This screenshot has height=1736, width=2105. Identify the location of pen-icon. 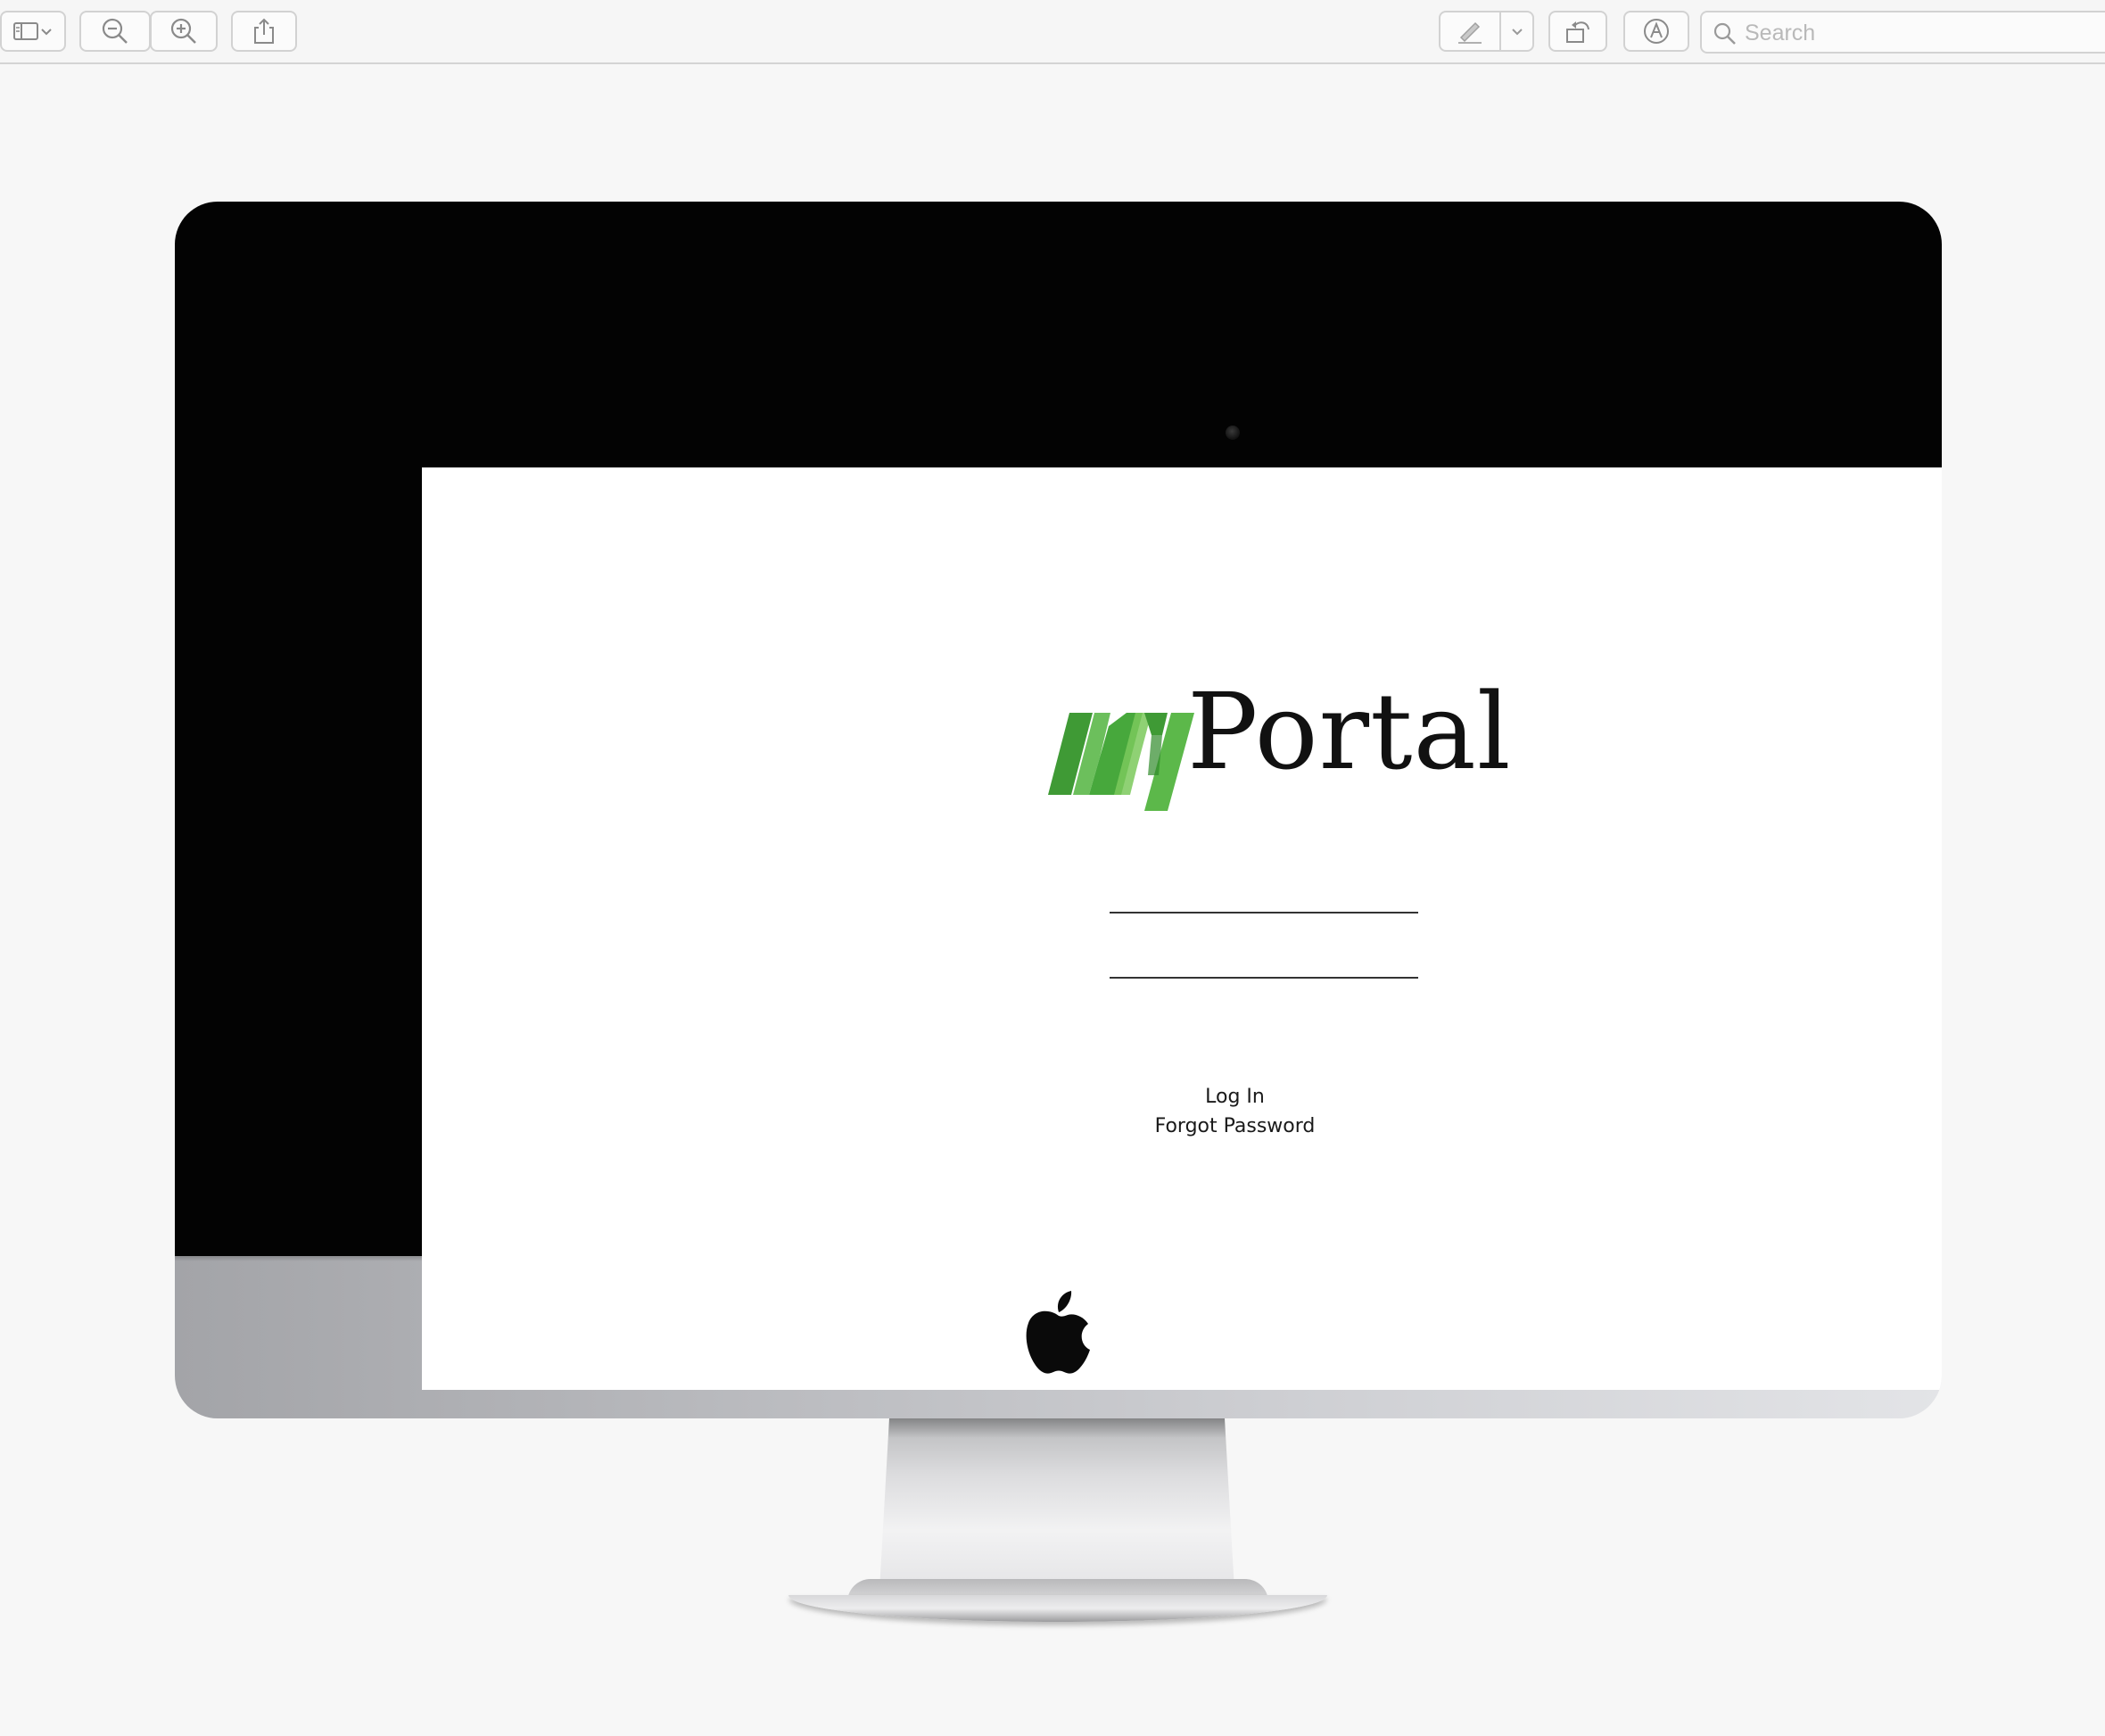
(1470, 31).